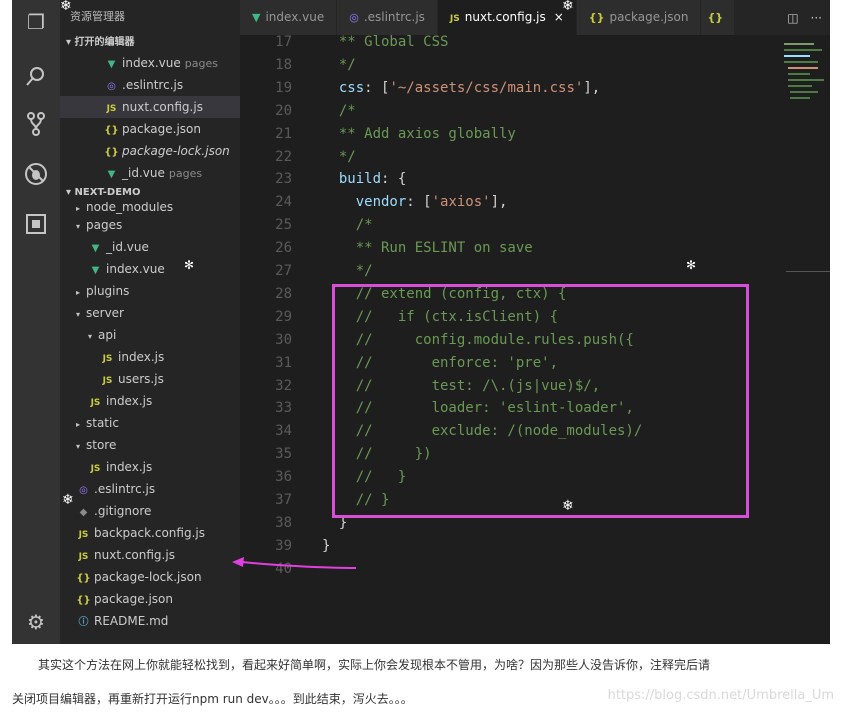  Describe the element at coordinates (507, 17) in the screenshot. I see `tab-2: JS nuxt.config.js ×` at that location.